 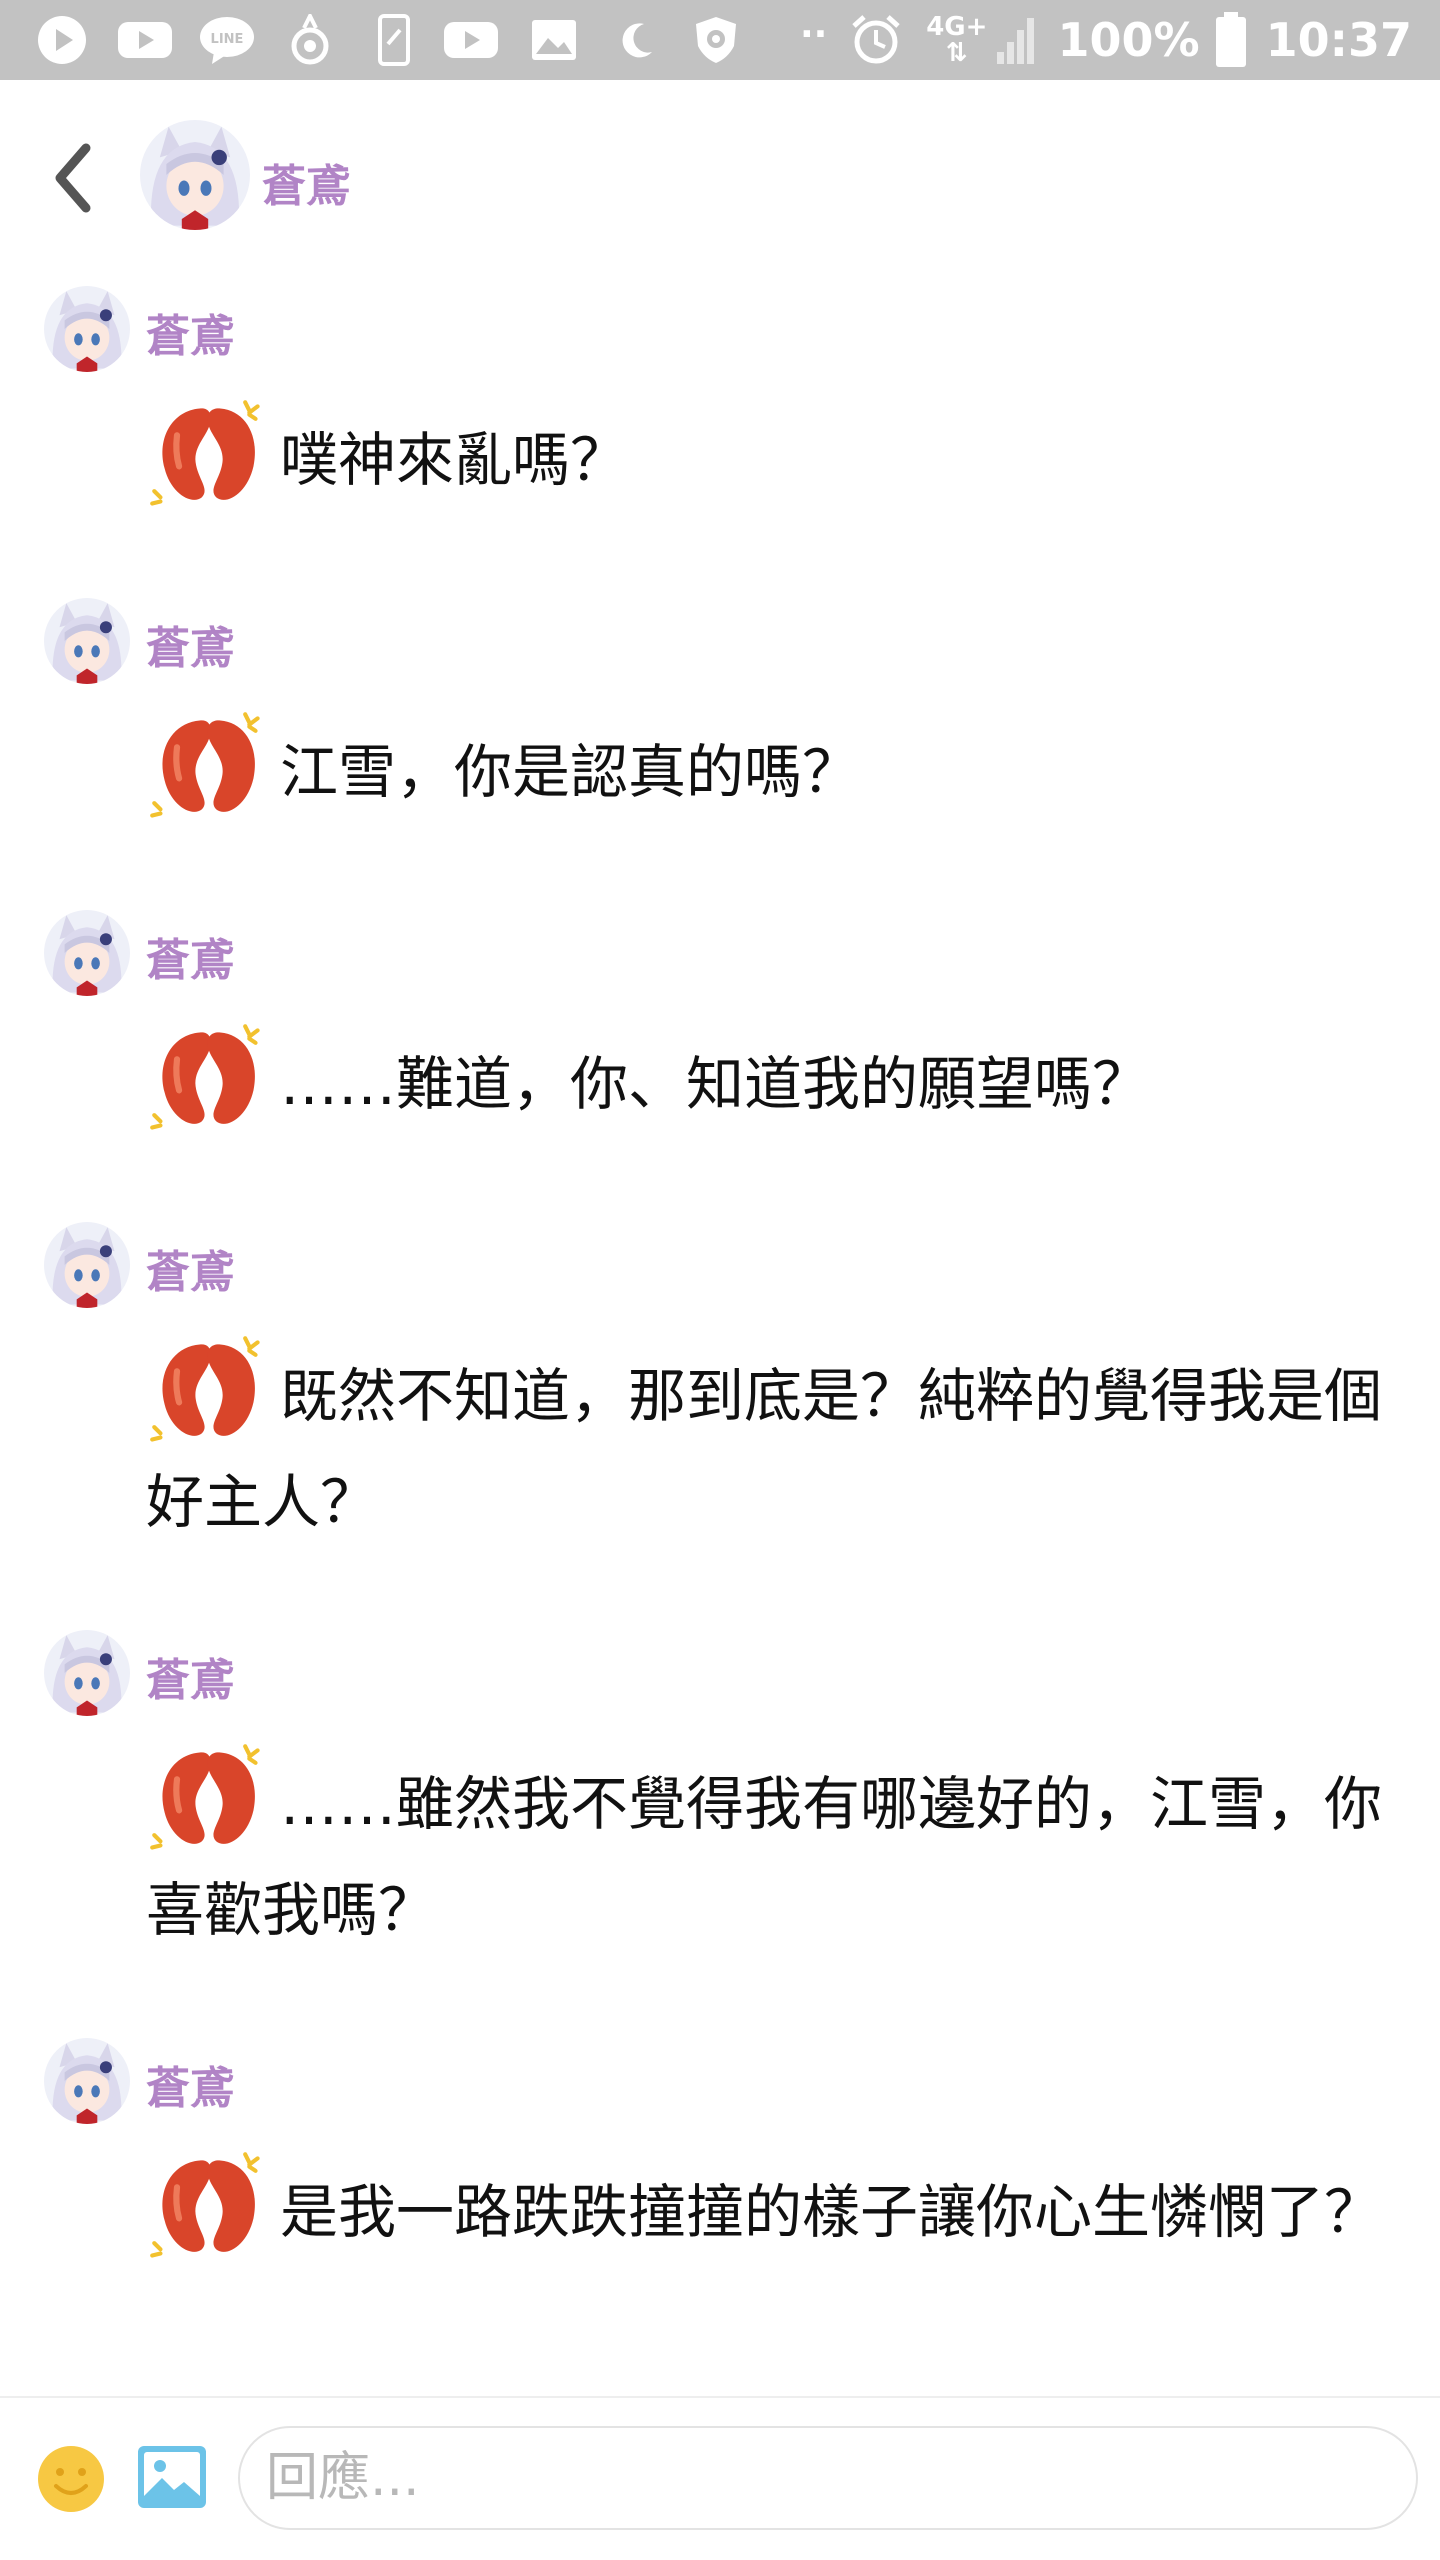 What do you see at coordinates (62, 40) in the screenshot?
I see `play-icon` at bounding box center [62, 40].